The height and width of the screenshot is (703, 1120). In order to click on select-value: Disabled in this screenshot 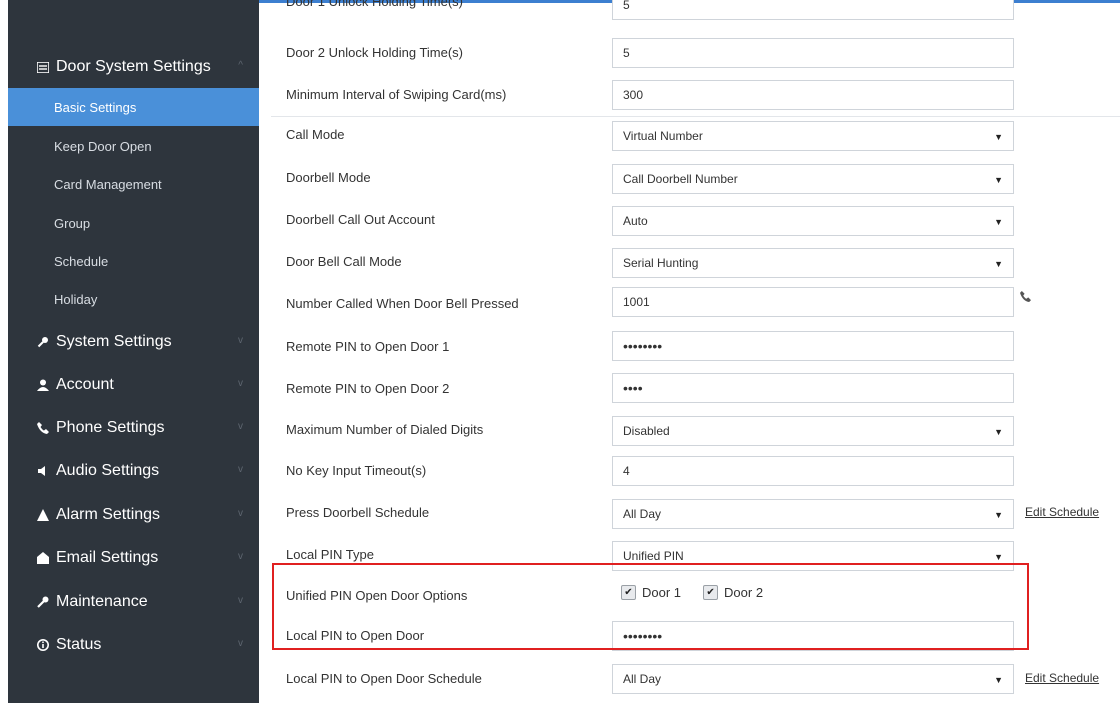, I will do `click(646, 431)`.